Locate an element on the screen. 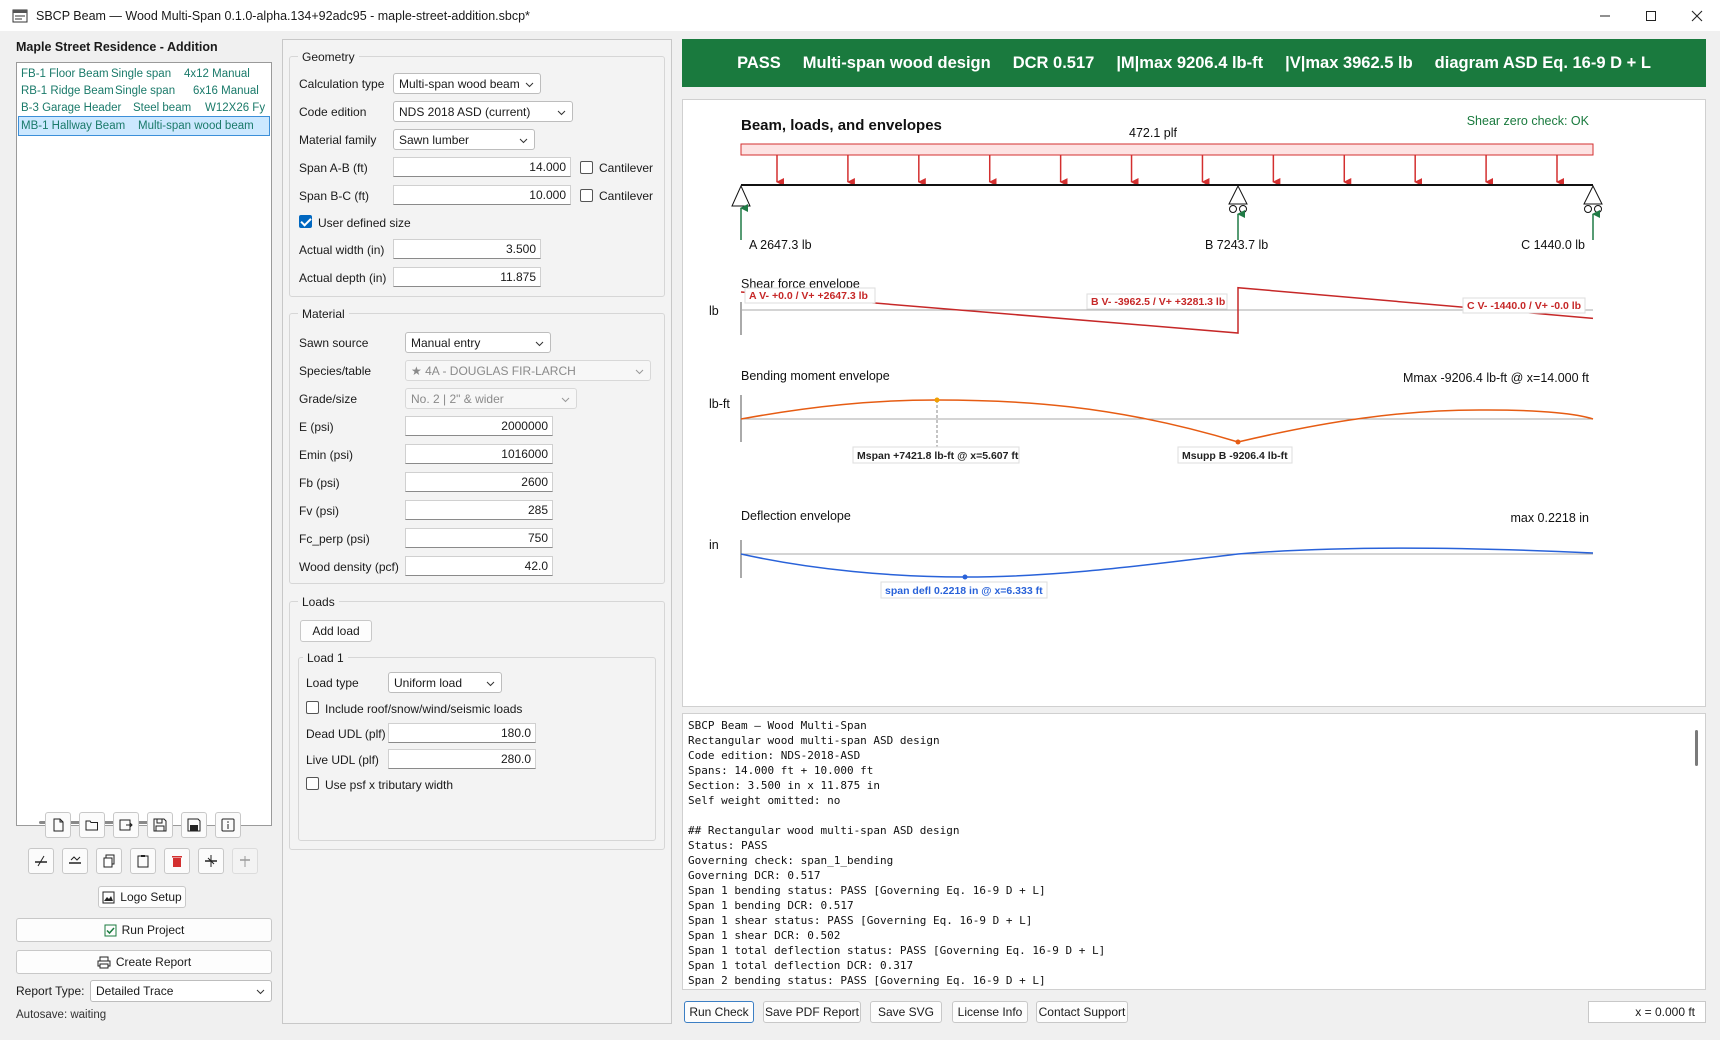  use-psf-label: Use psf x tributary width is located at coordinates (389, 785).